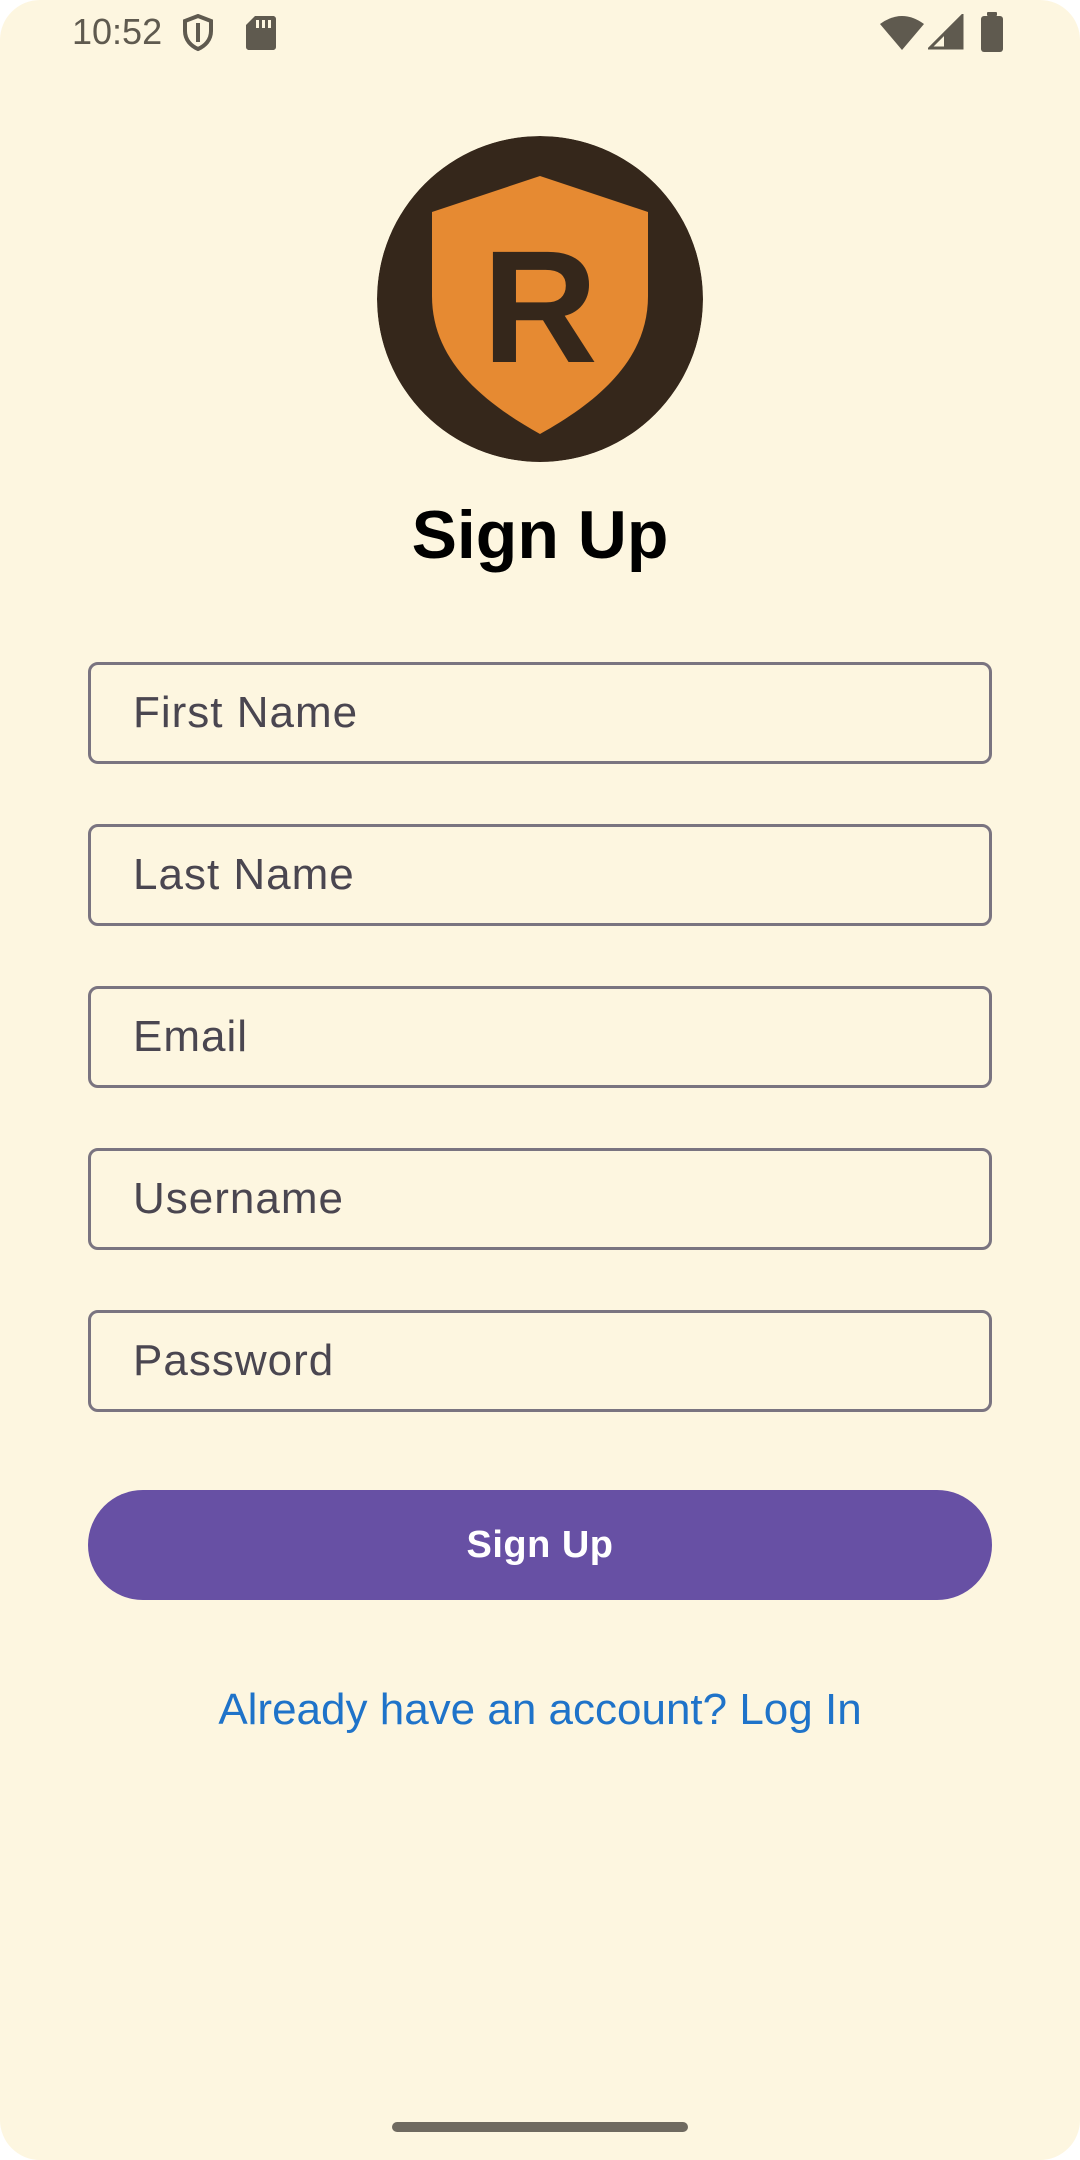  What do you see at coordinates (540, 1361) in the screenshot?
I see `password-field` at bounding box center [540, 1361].